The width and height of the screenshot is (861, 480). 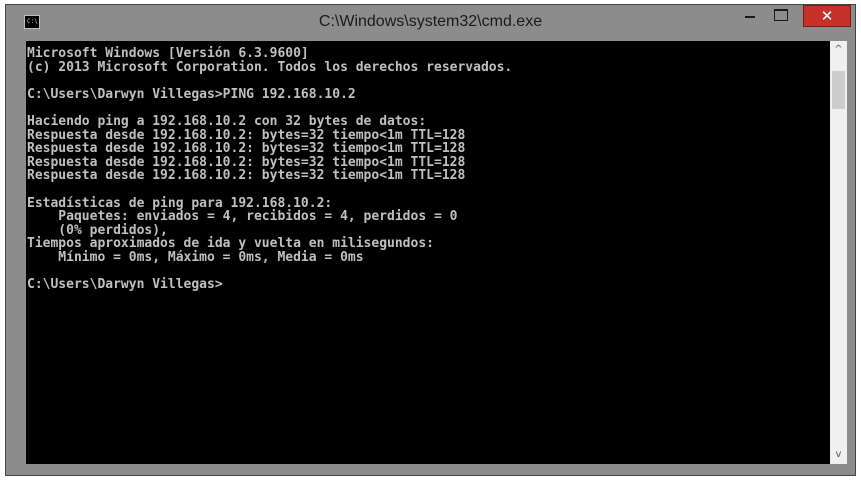 I want to click on scroll-down-arrow-icon: v, so click(x=838, y=455).